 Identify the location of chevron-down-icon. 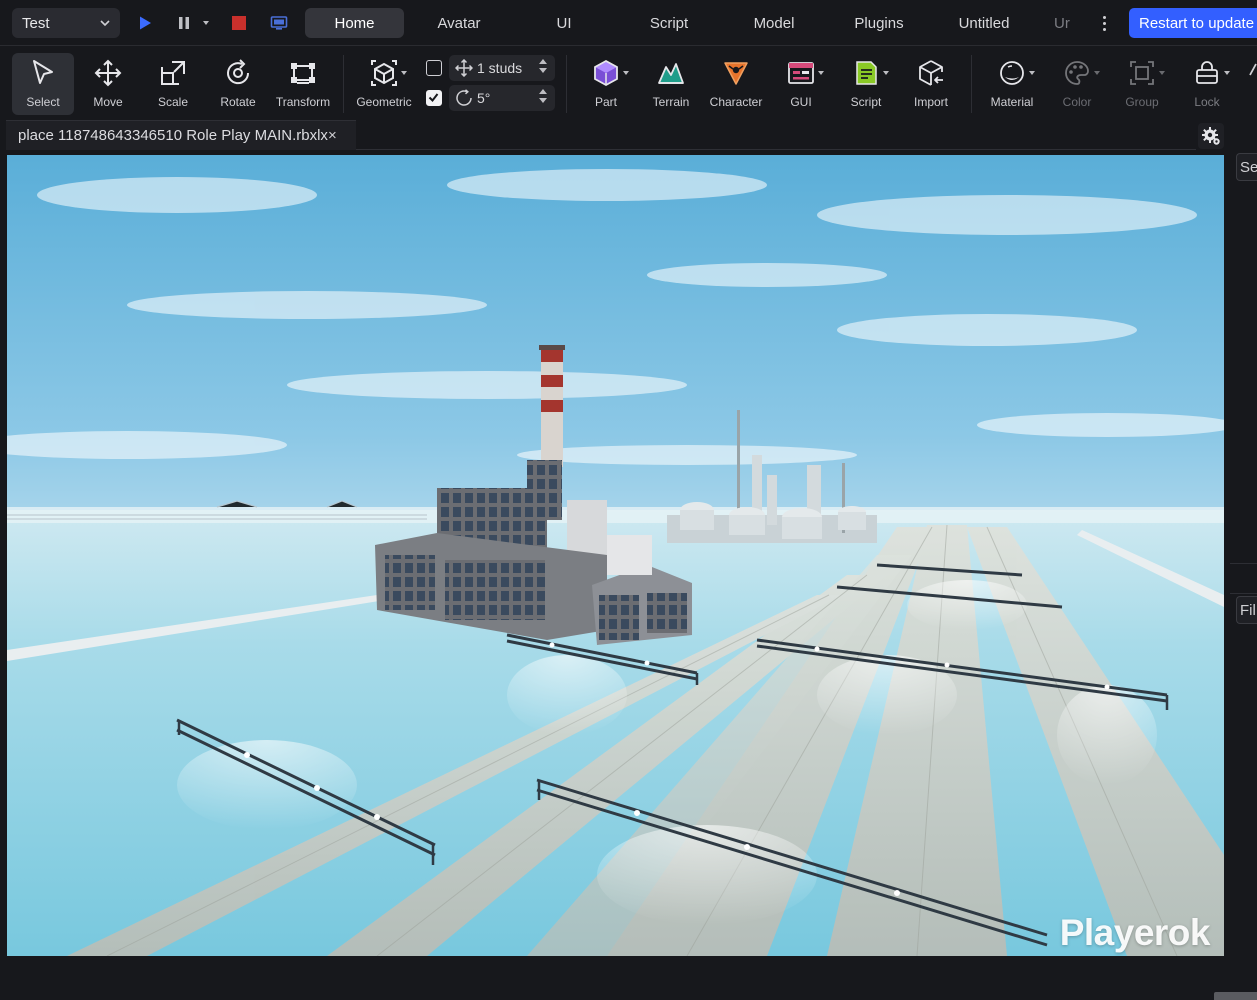
(105, 24).